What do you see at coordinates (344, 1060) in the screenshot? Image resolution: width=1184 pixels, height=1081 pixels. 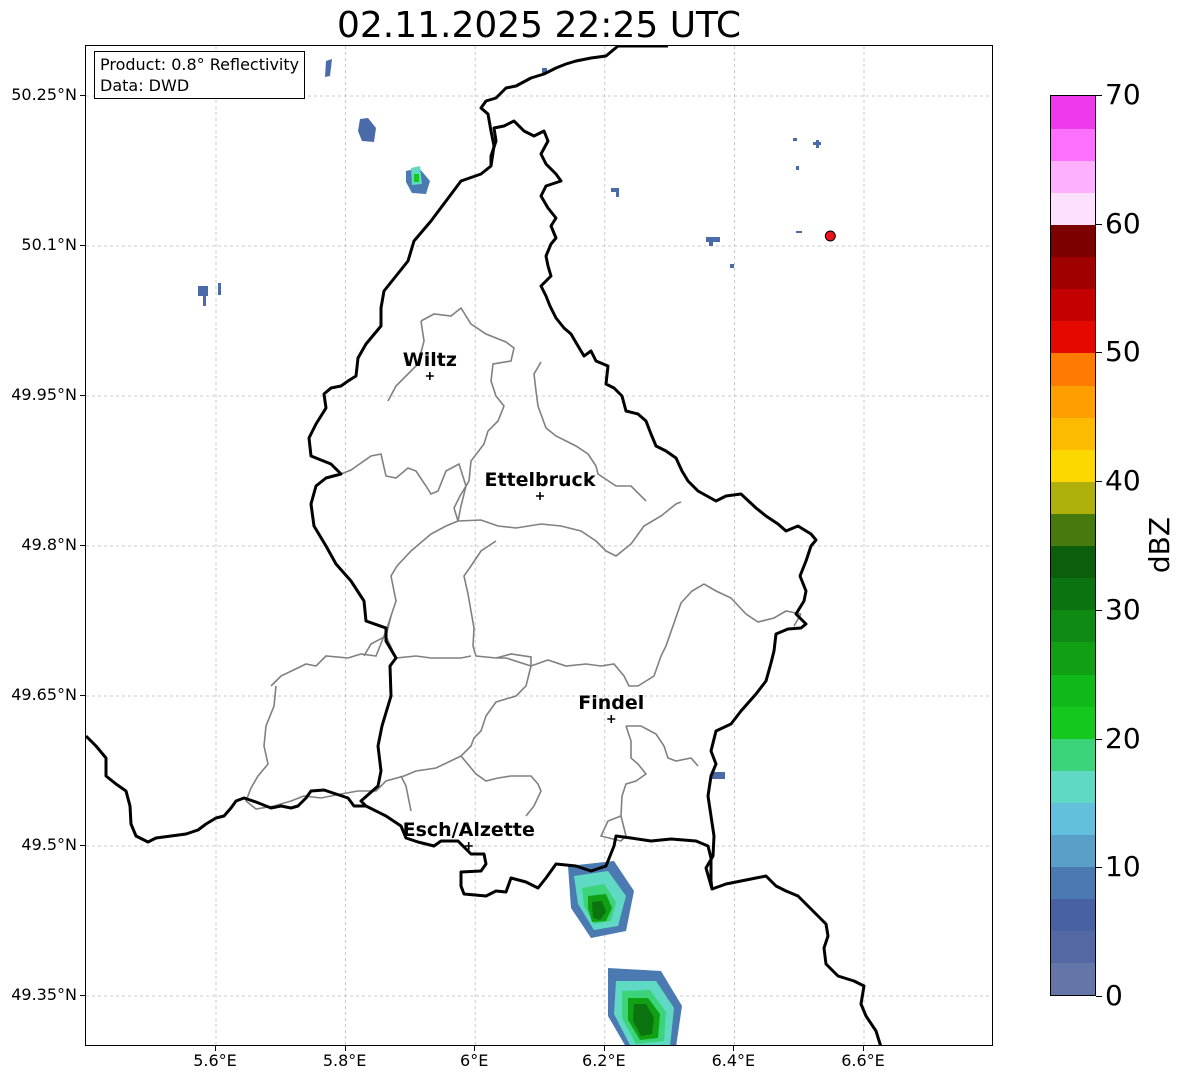 I see `x-tick-label: 5.8°E` at bounding box center [344, 1060].